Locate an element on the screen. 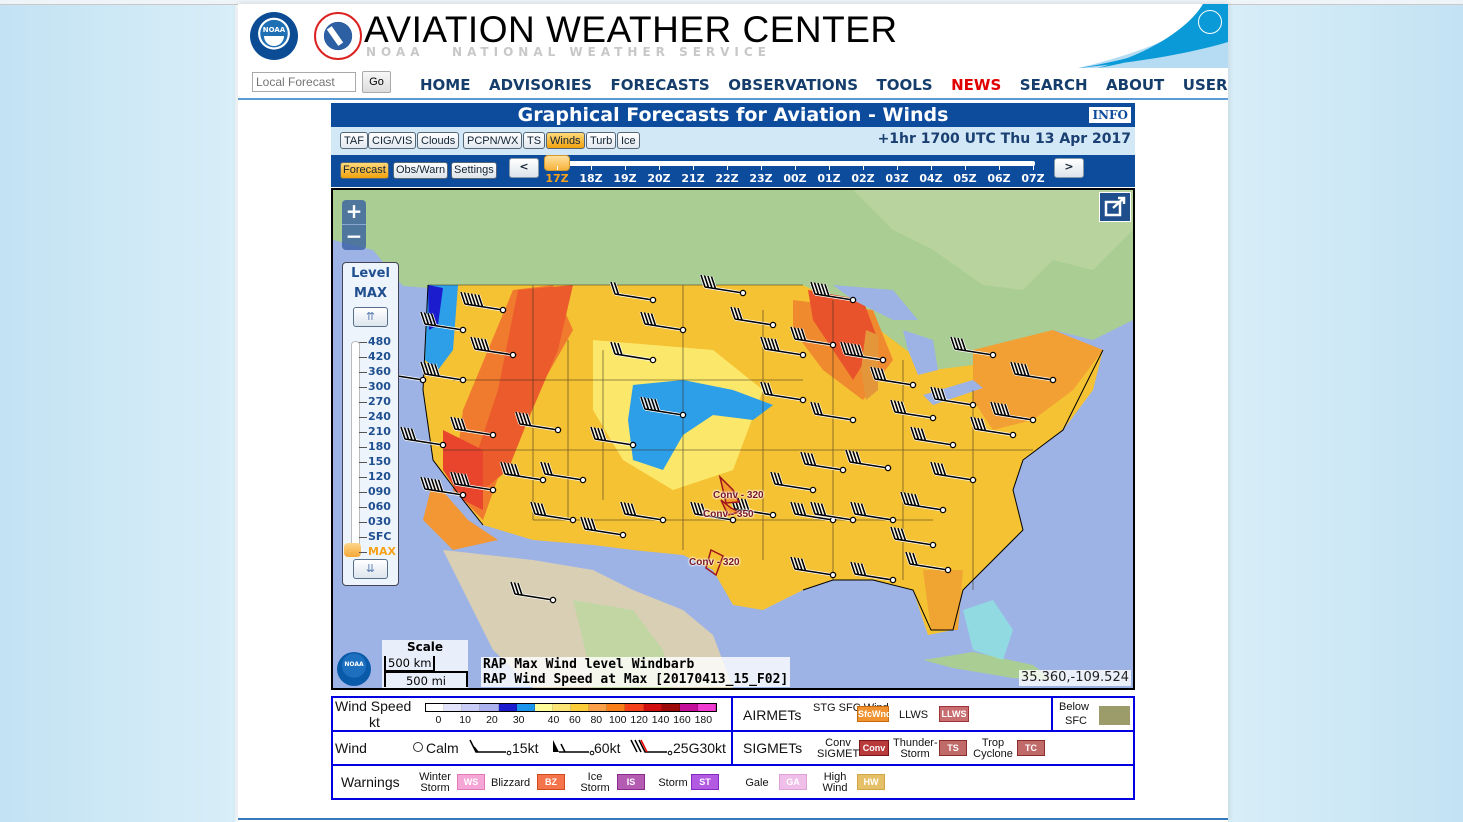 Image resolution: width=1463 pixels, height=822 pixels. level-option-360: 360 is located at coordinates (379, 371).